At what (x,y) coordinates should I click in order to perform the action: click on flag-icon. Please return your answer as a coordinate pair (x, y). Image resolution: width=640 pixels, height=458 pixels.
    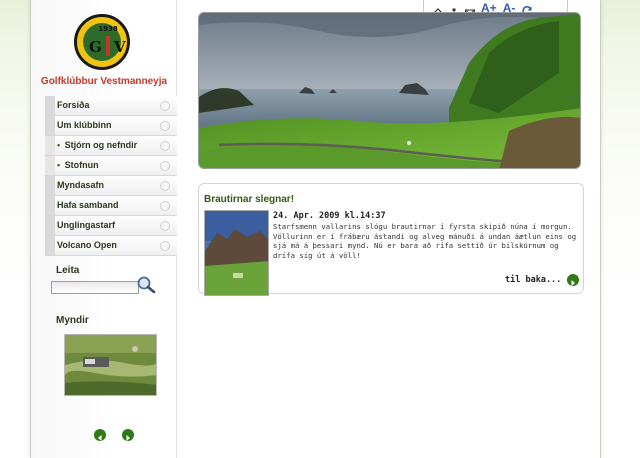
    Looking at the image, I should click on (108, 46).